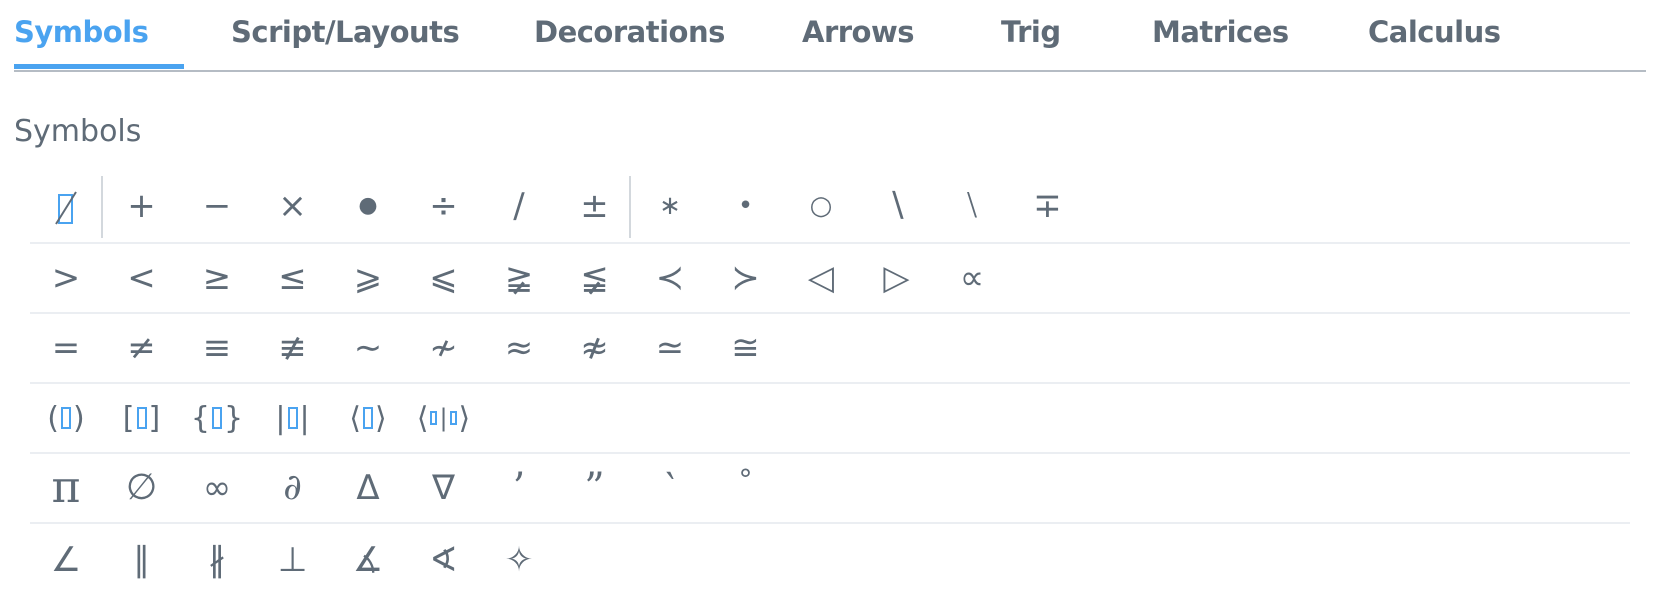  Describe the element at coordinates (368, 560) in the screenshot. I see `symbol-button-measured-angle: ∡` at that location.